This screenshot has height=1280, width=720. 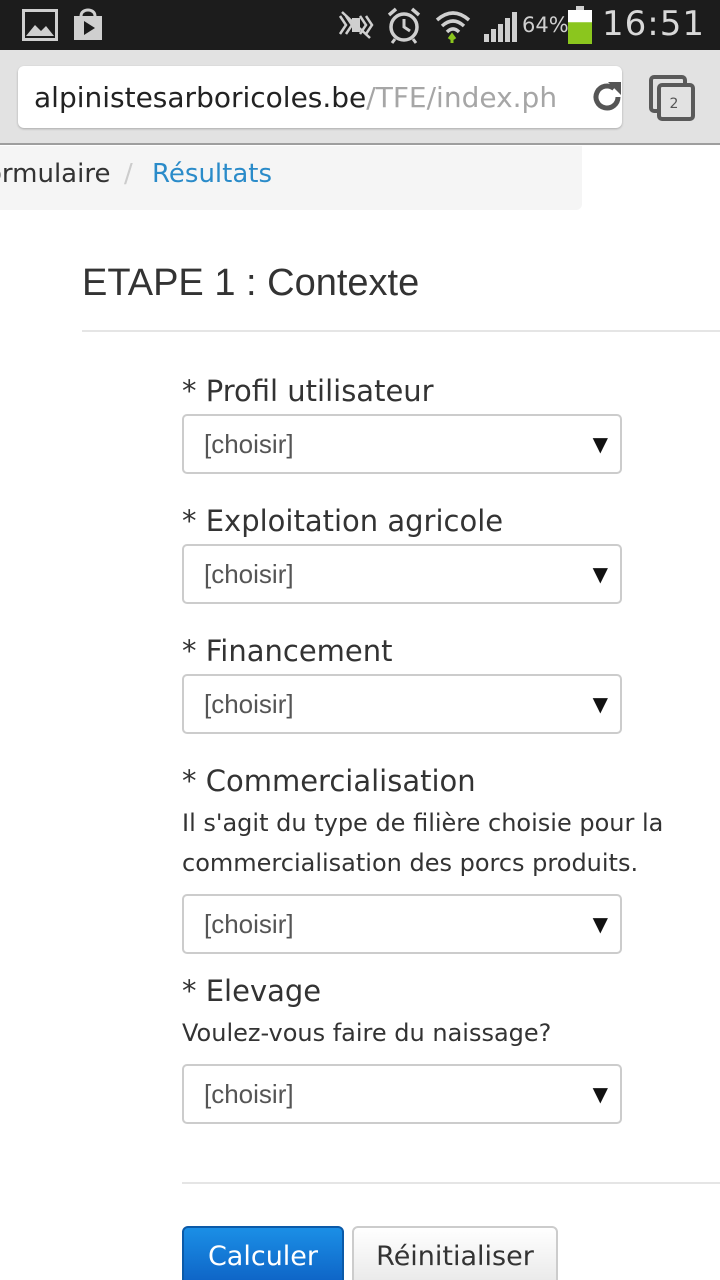 I want to click on financement-label: * Financement, so click(x=287, y=651).